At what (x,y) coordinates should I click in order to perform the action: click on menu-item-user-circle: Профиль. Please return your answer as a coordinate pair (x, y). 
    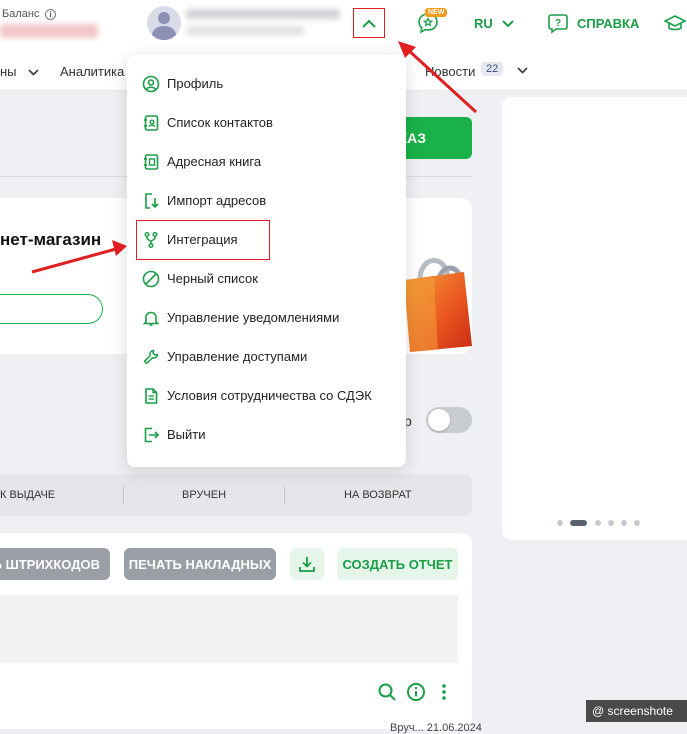
    Looking at the image, I should click on (266, 83).